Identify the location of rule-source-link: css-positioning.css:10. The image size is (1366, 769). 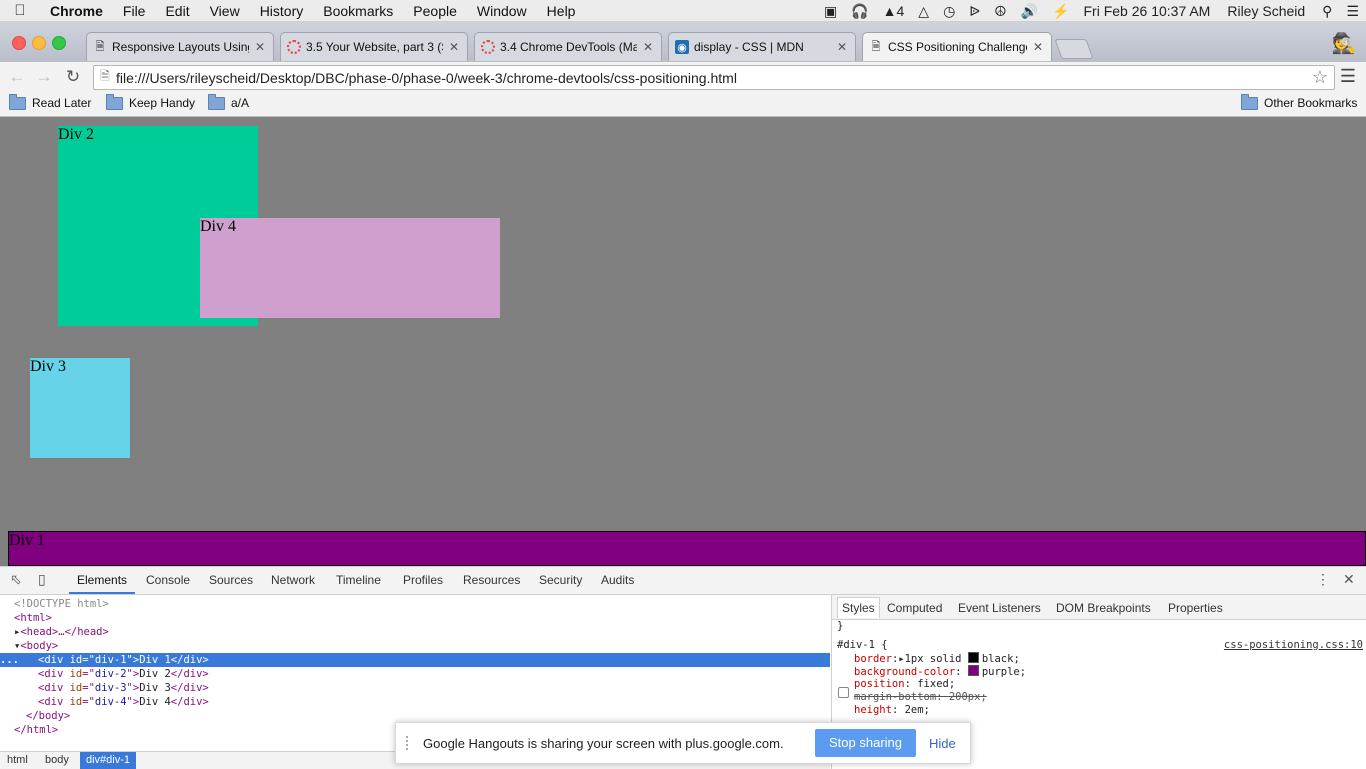
(1293, 645).